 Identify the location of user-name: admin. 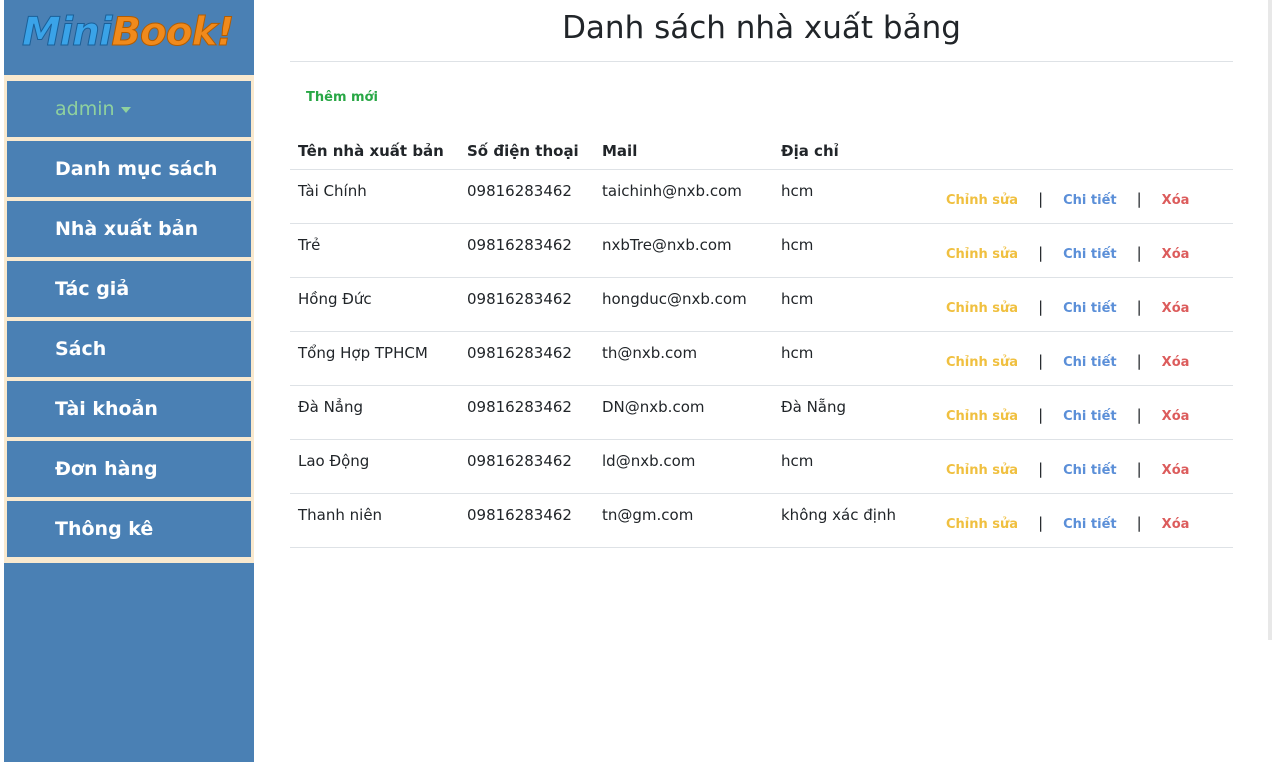
(85, 109).